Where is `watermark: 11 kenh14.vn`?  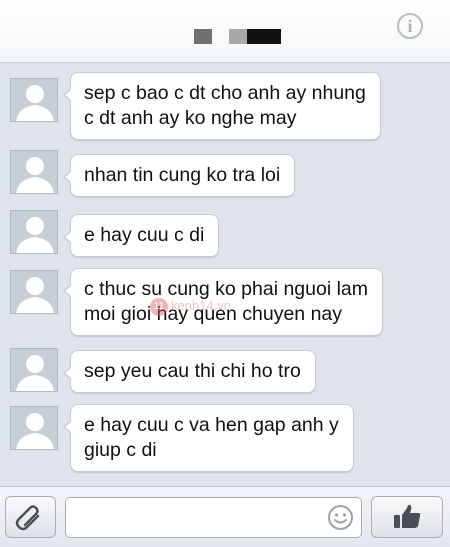
watermark: 11 kenh14.vn is located at coordinates (215, 306).